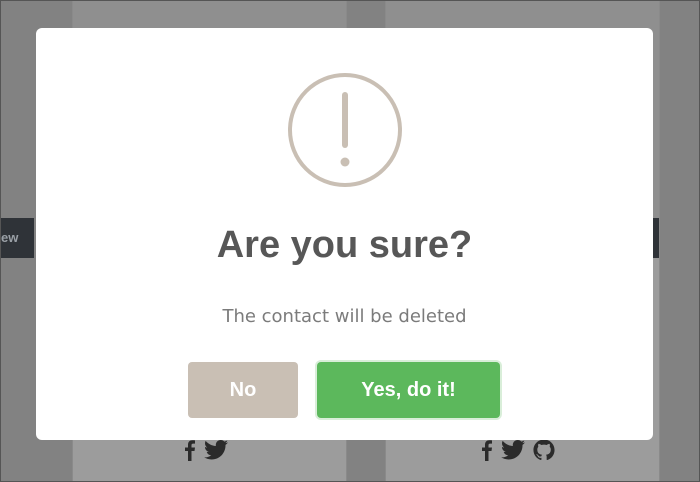 The width and height of the screenshot is (700, 482). Describe the element at coordinates (408, 390) in the screenshot. I see `confirm-button: Yes, do it!` at that location.